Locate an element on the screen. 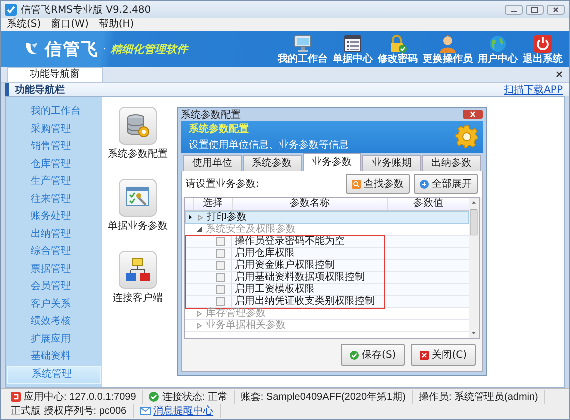  toolbar-button: 更换操作员 is located at coordinates (448, 49).